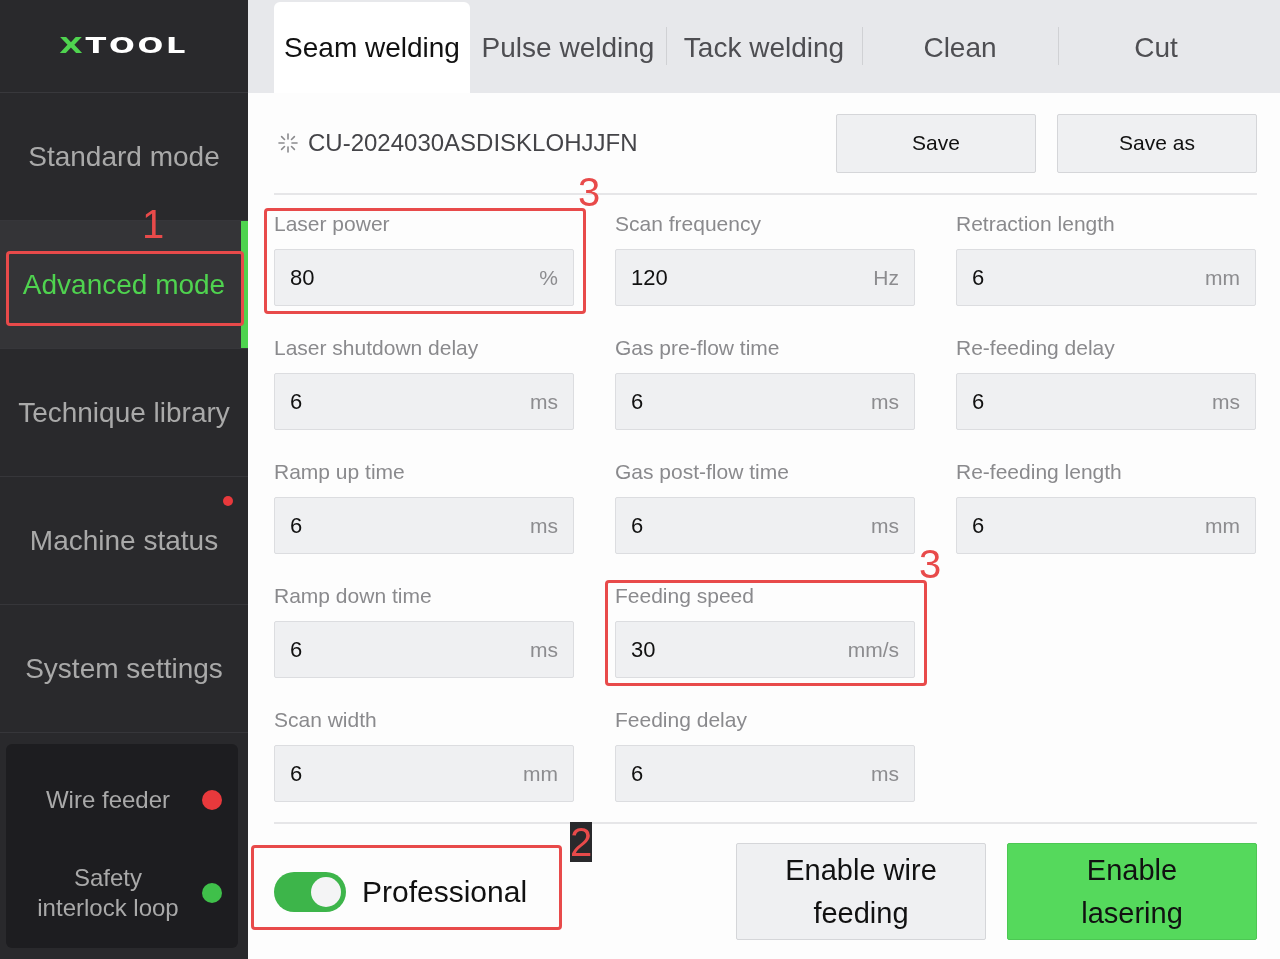  What do you see at coordinates (765, 277) in the screenshot?
I see `input-field: 120 Hz` at bounding box center [765, 277].